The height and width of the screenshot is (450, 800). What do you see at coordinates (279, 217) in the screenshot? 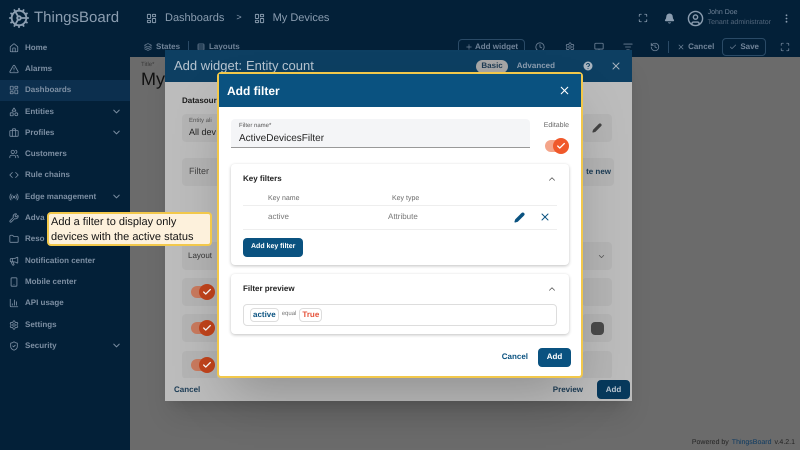
I see `table-cell-text: active` at bounding box center [279, 217].